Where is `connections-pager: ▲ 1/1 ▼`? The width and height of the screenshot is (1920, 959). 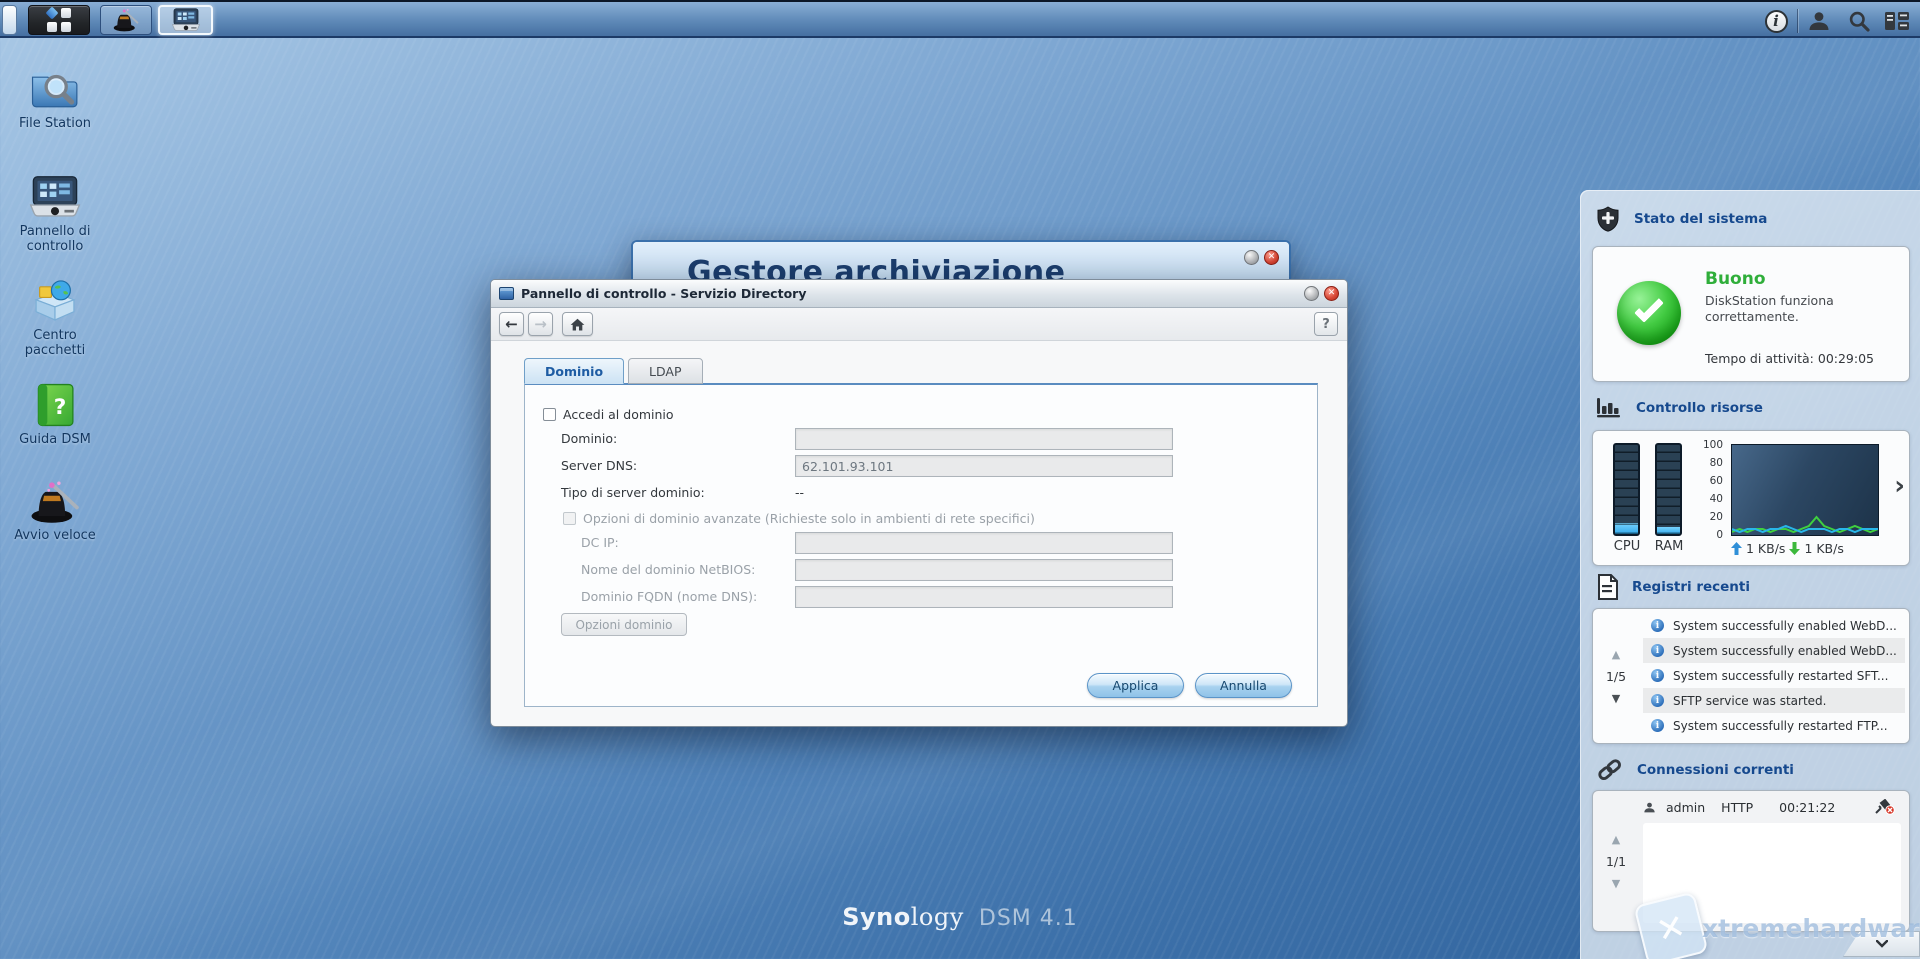 connections-pager: ▲ 1/1 ▼ is located at coordinates (1616, 861).